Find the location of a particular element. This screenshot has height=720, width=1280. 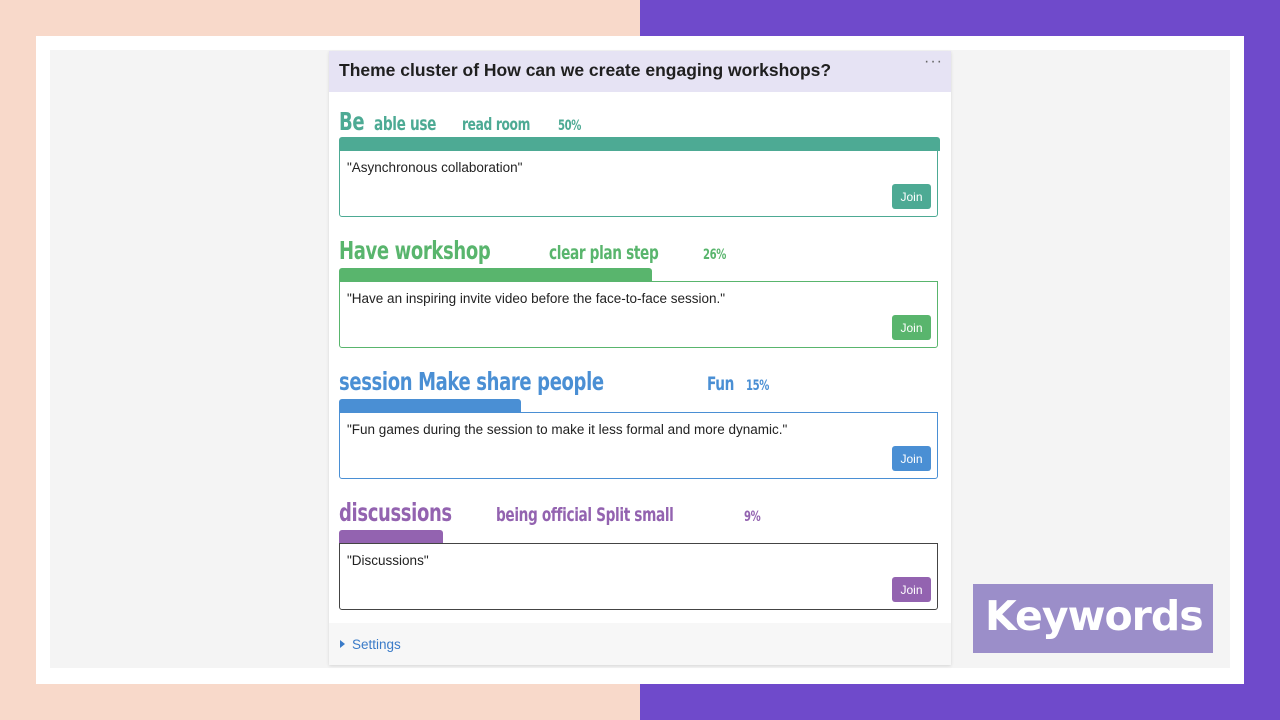

keyword: Have workshop is located at coordinates (415, 250).